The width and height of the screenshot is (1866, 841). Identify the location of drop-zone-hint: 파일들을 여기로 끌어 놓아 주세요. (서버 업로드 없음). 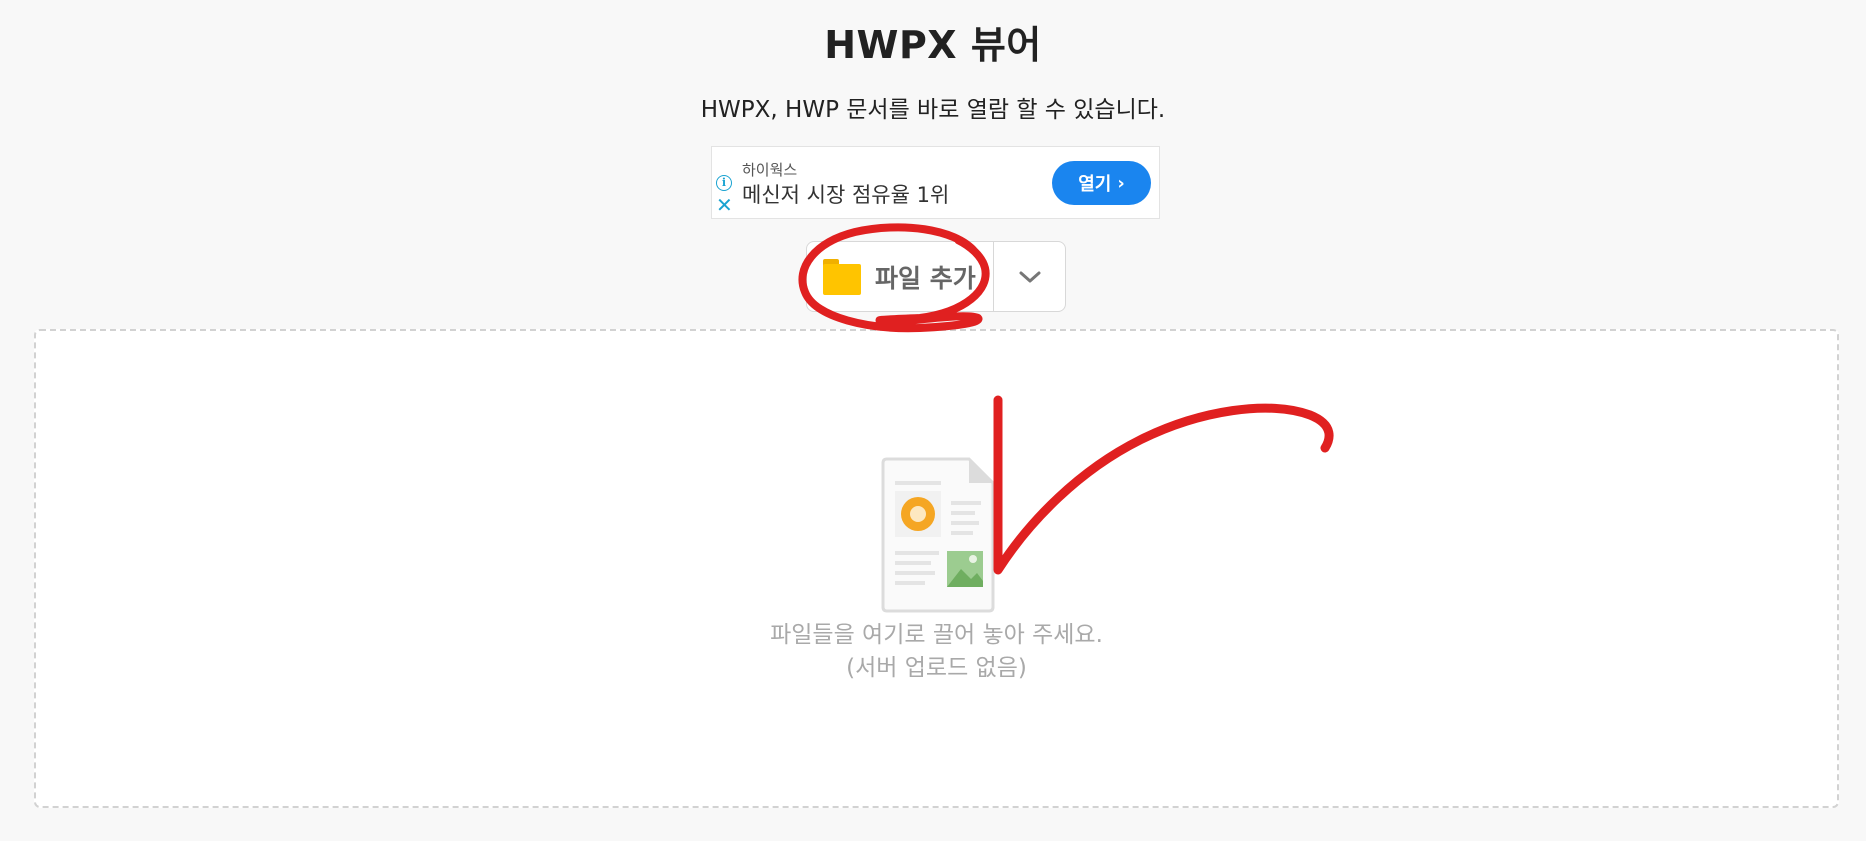
(936, 652).